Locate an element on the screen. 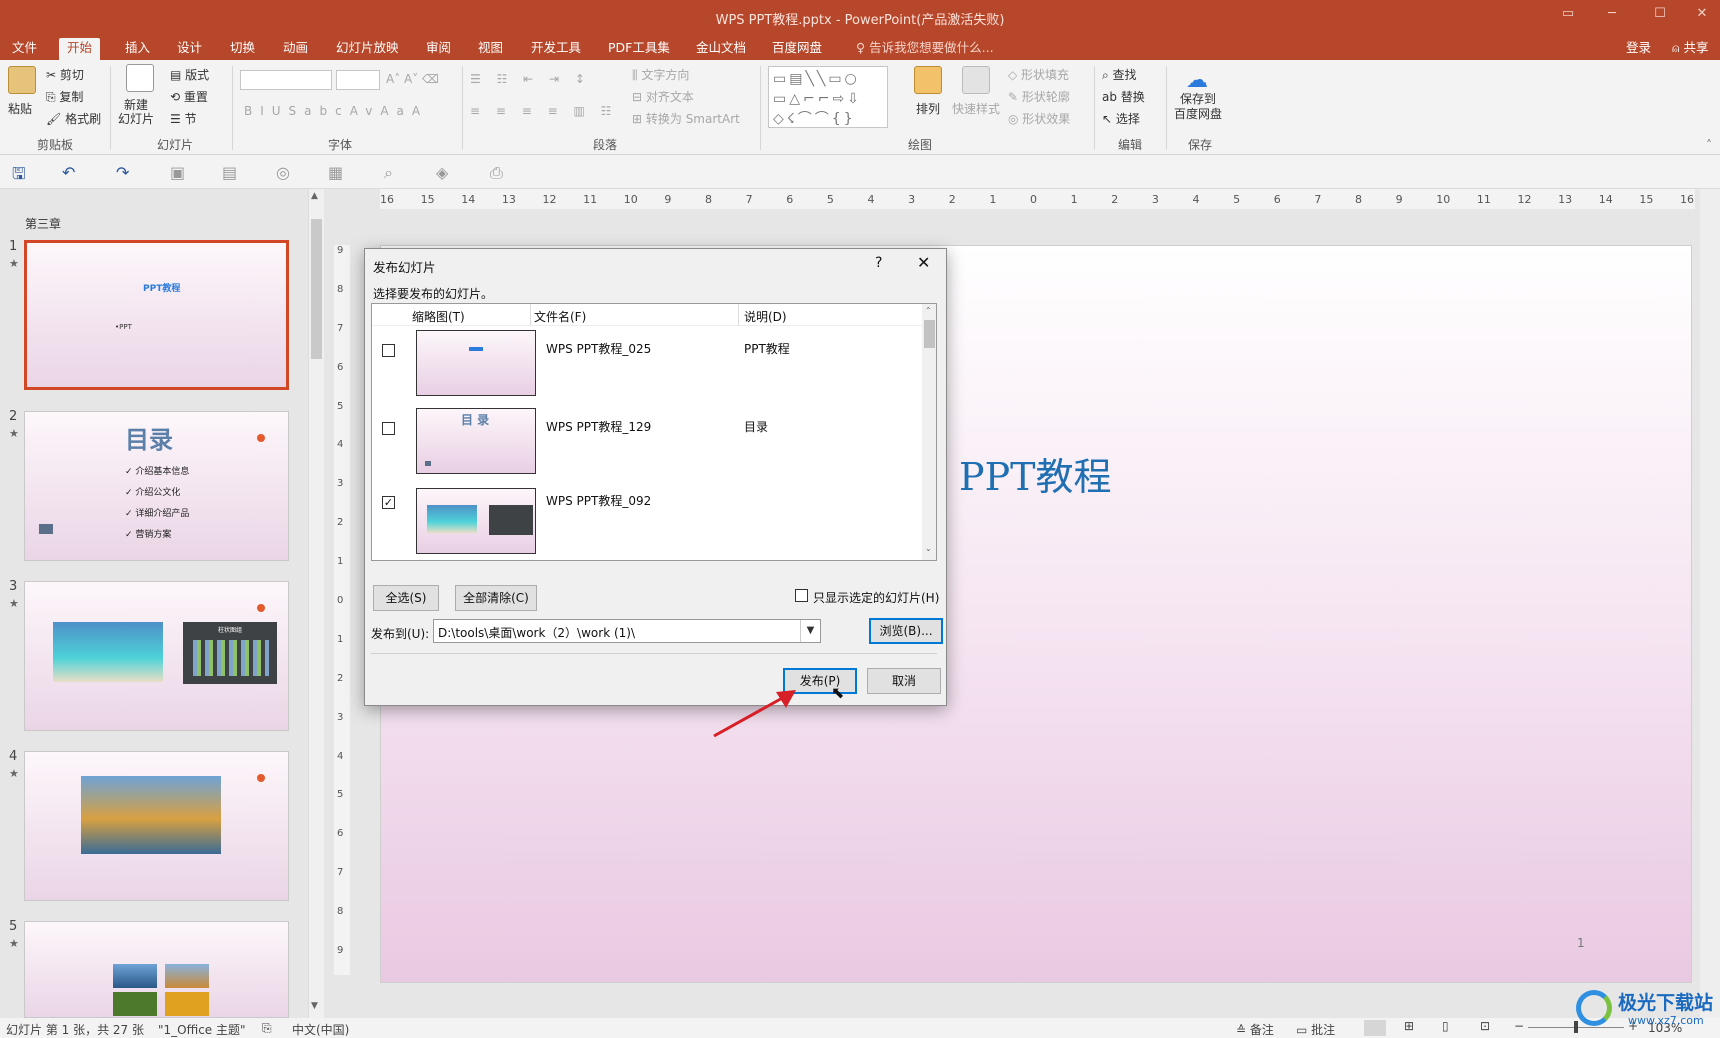 This screenshot has height=1038, width=1720. paste-icon is located at coordinates (22, 80).